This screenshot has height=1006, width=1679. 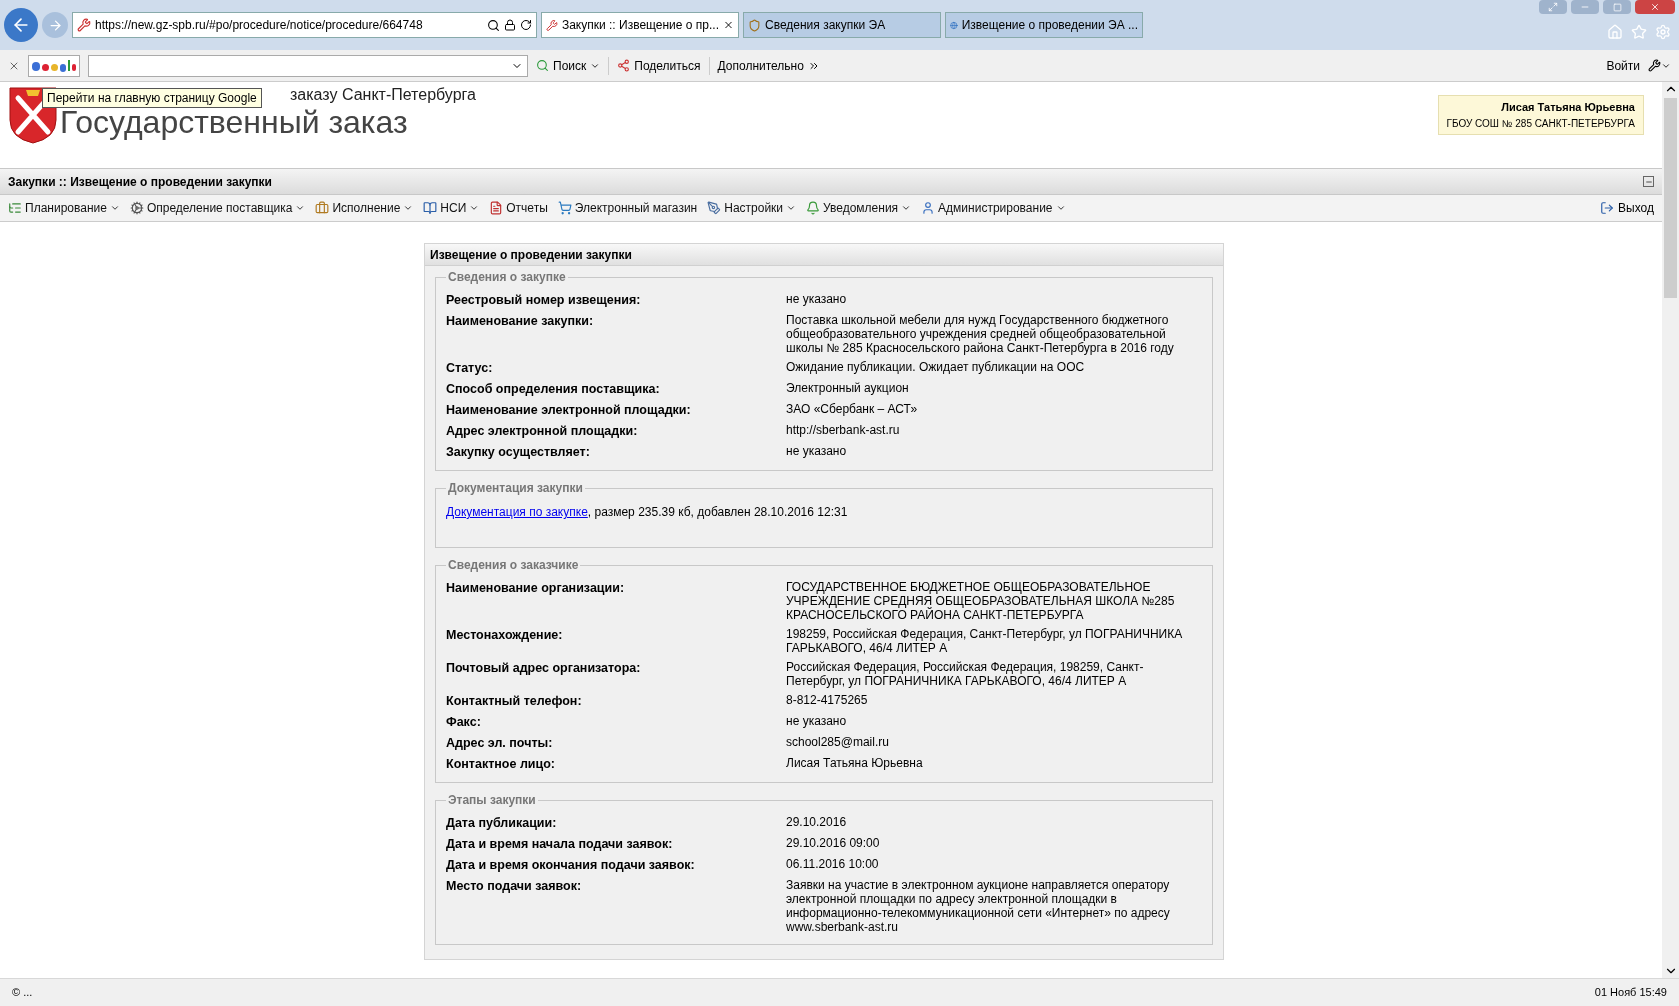 What do you see at coordinates (451, 208) in the screenshot?
I see `menu-item: НСИ` at bounding box center [451, 208].